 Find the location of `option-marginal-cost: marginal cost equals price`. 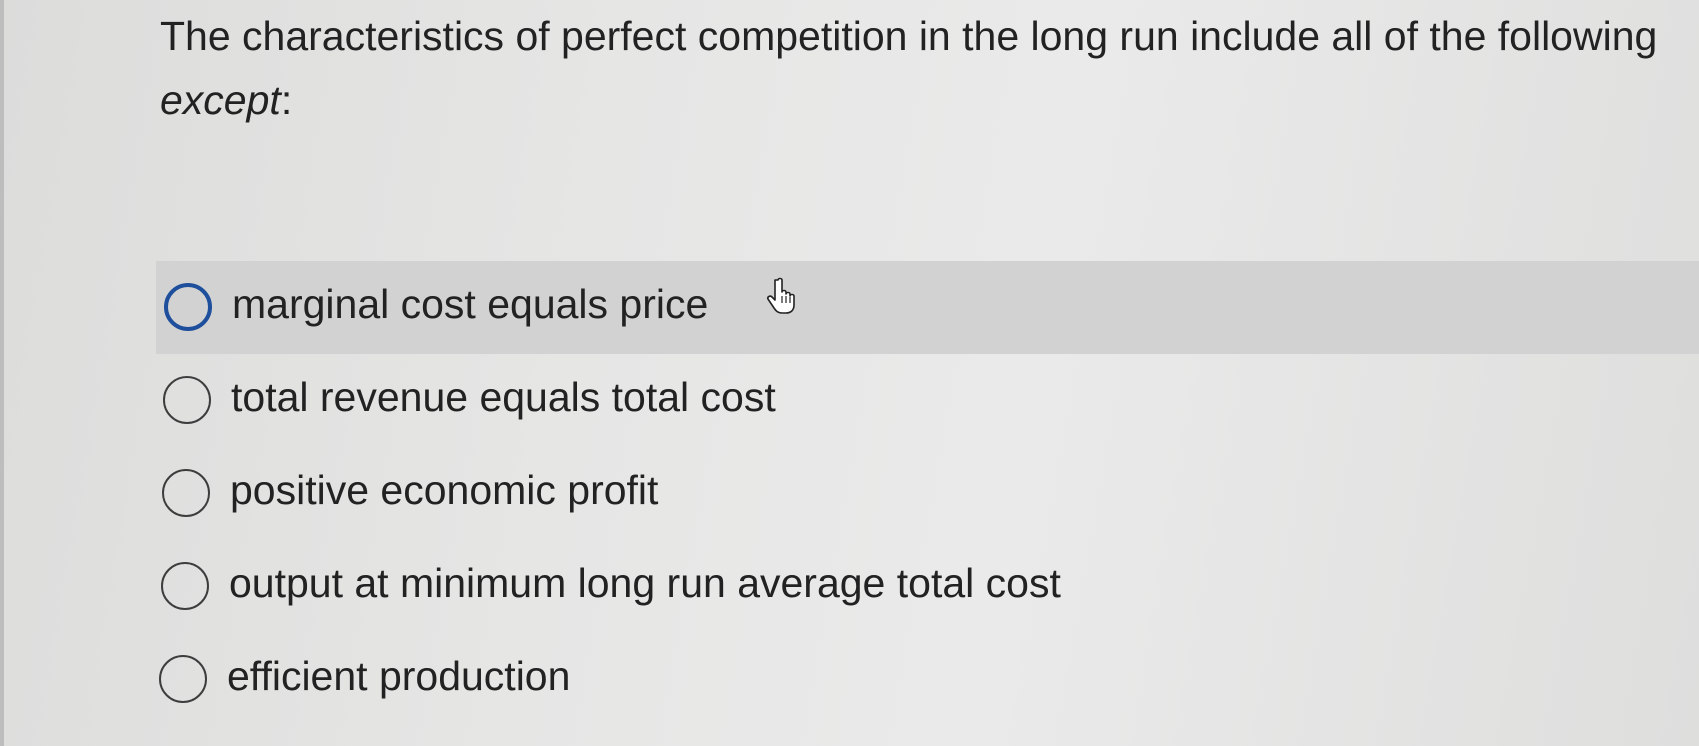

option-marginal-cost: marginal cost equals price is located at coordinates (927, 307).